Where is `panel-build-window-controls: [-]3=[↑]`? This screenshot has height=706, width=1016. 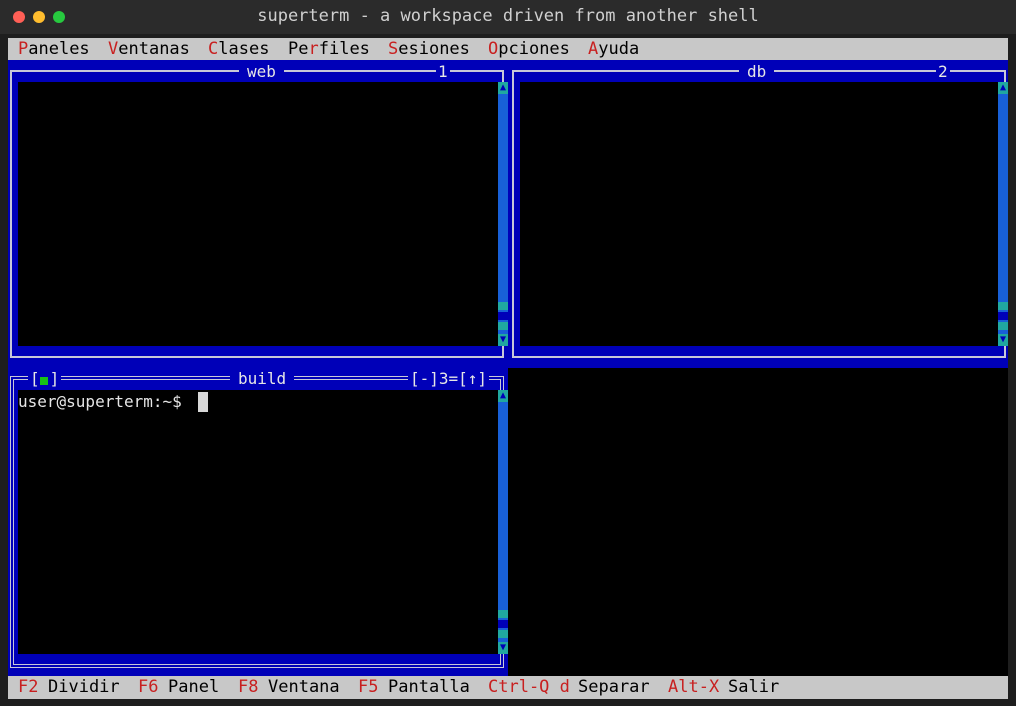 panel-build-window-controls: [-]3=[↑] is located at coordinates (449, 379).